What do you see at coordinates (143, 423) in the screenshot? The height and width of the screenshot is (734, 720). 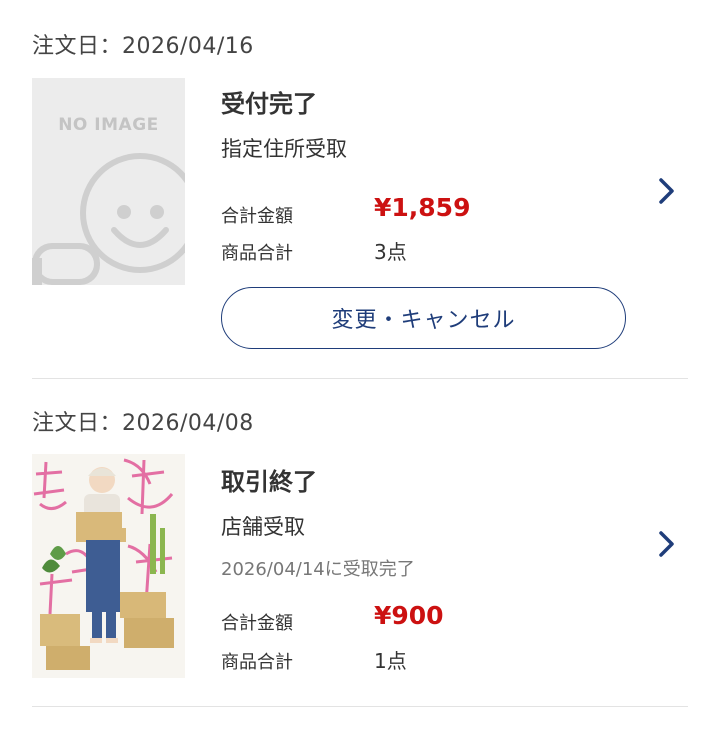 I see `order-date: 注文日：2026/04/08` at bounding box center [143, 423].